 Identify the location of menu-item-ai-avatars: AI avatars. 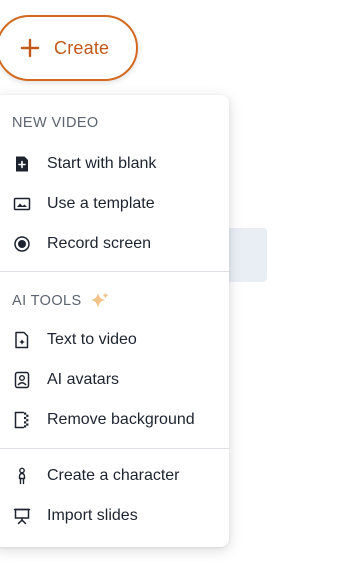
(114, 380).